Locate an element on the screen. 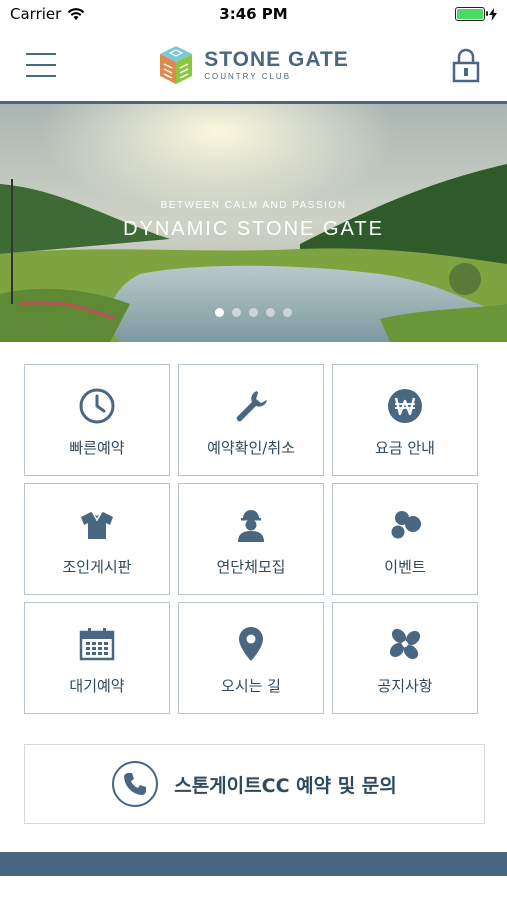 This screenshot has height=900, width=507. hamburger-menu-icon is located at coordinates (41, 64).